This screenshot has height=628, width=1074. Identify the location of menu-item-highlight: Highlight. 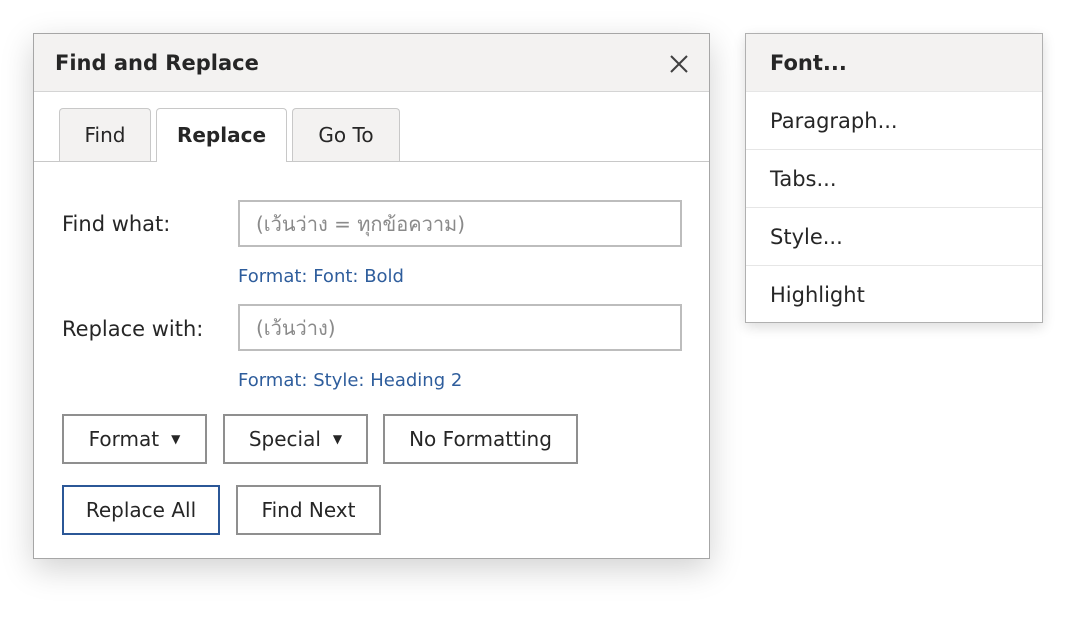
(894, 295).